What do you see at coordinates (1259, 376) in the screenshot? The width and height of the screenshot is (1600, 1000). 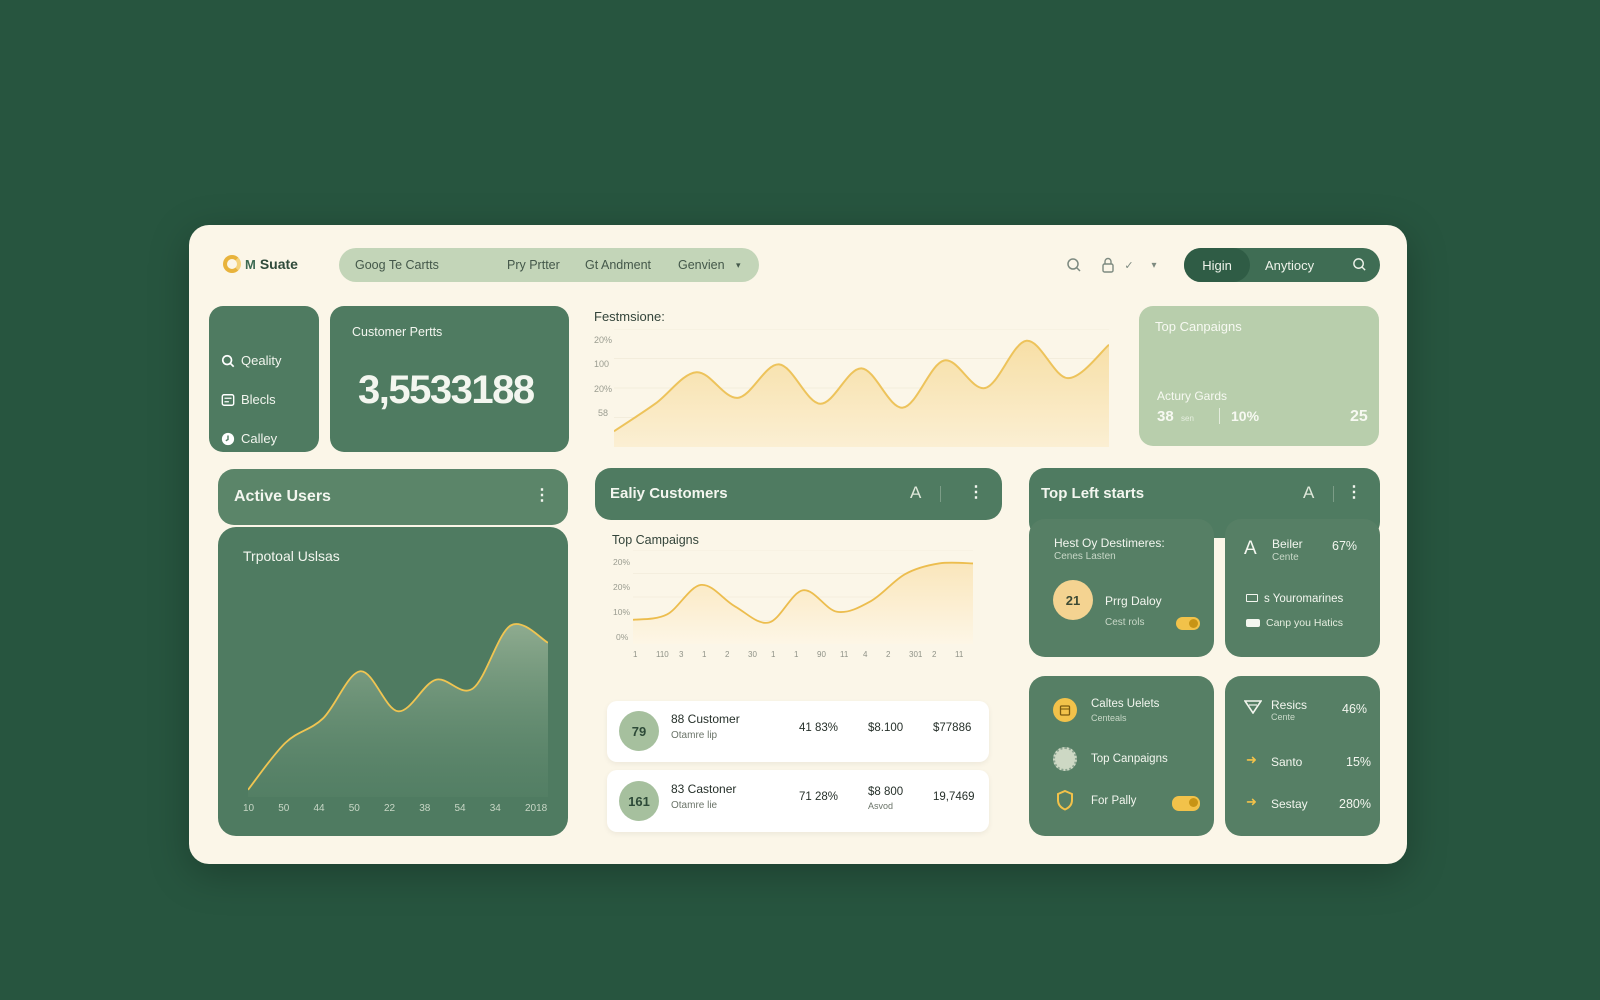 I see `top-campaigns-card: Top Canpaigns Actury Gards 38 sen 10% 25` at bounding box center [1259, 376].